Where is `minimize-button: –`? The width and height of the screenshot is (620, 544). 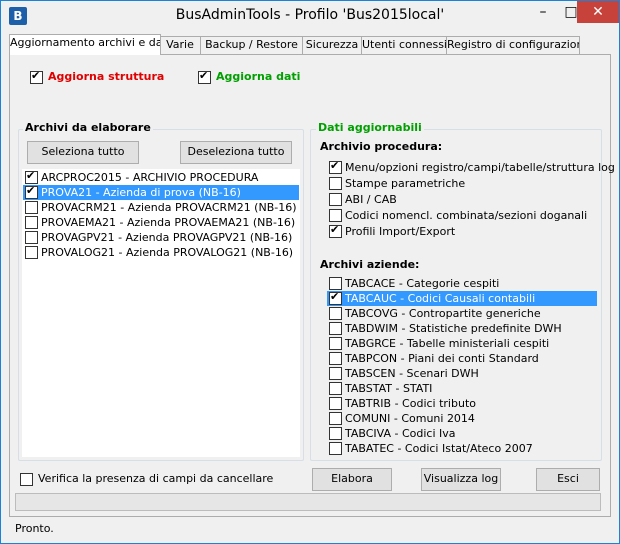
minimize-button: – is located at coordinates (543, 12).